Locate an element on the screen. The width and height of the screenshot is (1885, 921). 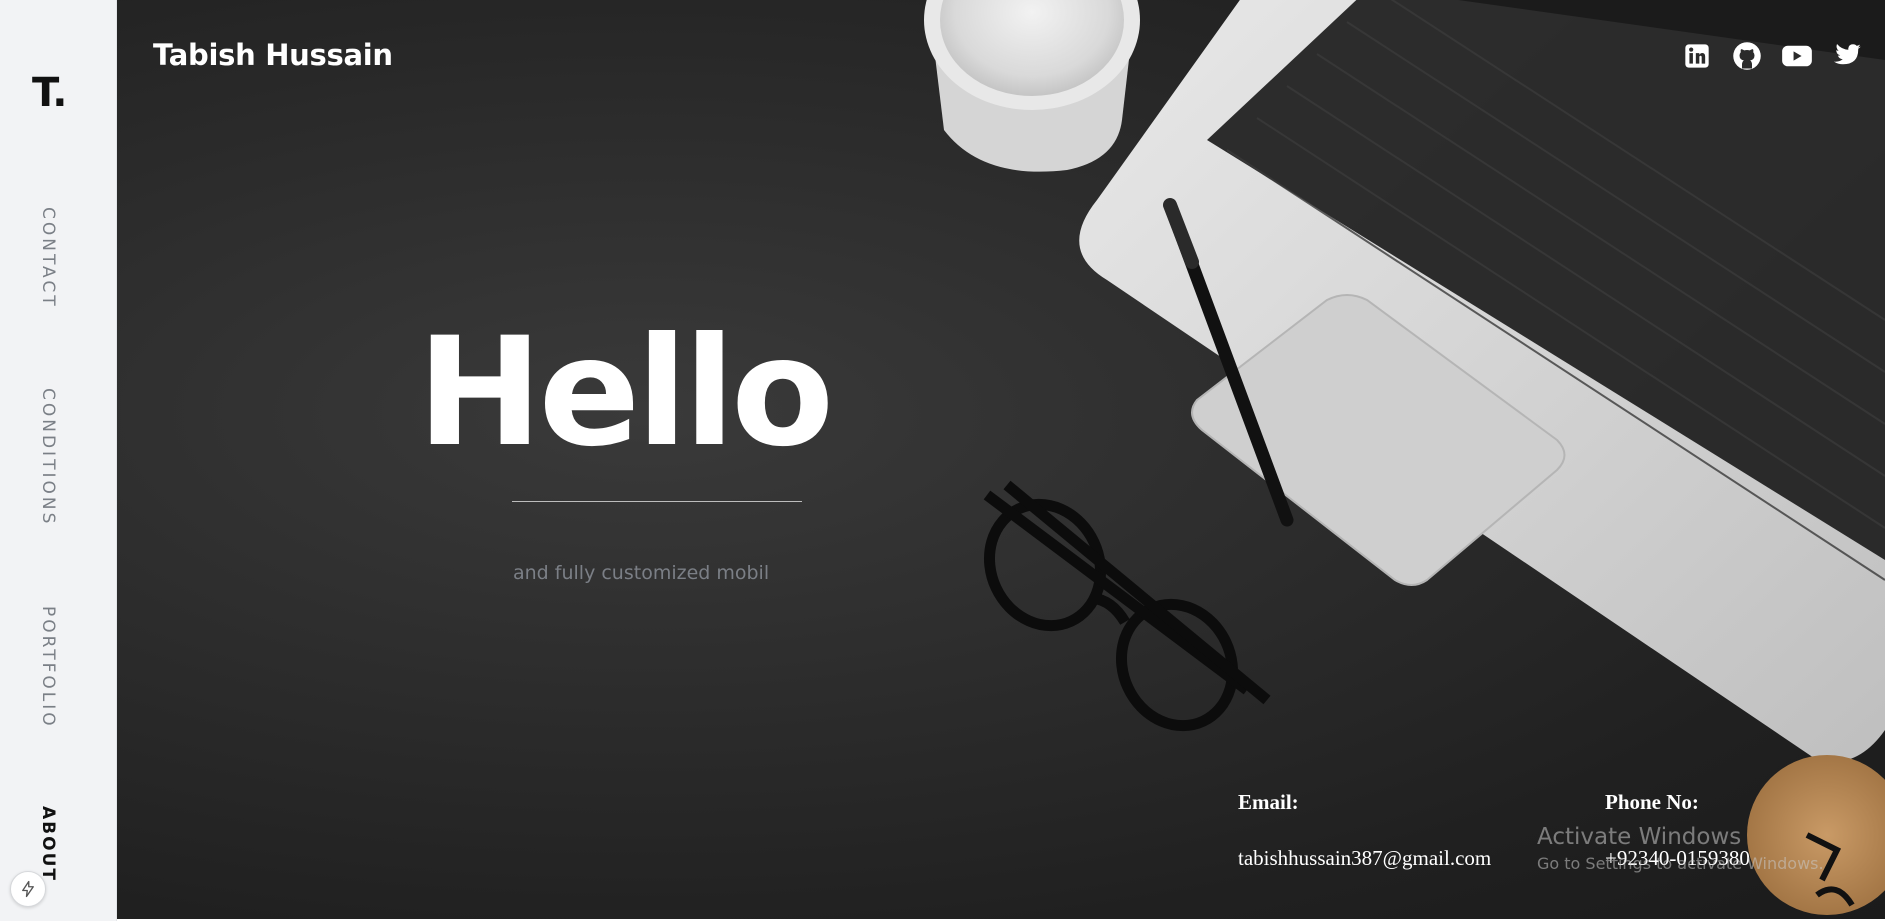
social-links is located at coordinates (1772, 56).